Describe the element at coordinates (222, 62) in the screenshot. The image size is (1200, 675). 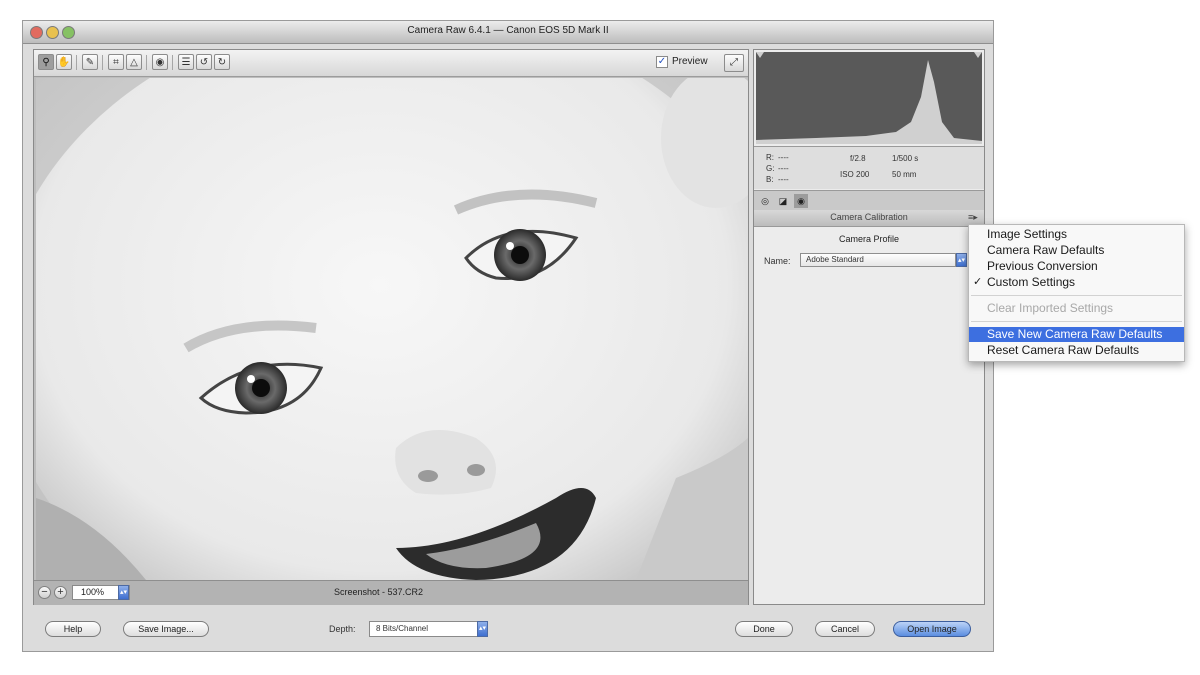
I see `rotate-right-icon: ↻` at that location.